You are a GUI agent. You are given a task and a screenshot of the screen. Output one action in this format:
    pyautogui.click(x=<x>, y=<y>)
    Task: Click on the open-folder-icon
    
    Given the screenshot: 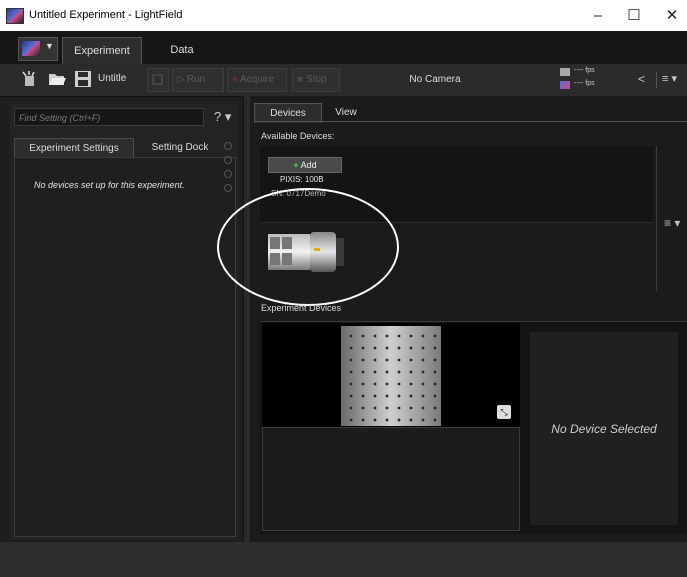 What is the action you would take?
    pyautogui.click(x=57, y=79)
    